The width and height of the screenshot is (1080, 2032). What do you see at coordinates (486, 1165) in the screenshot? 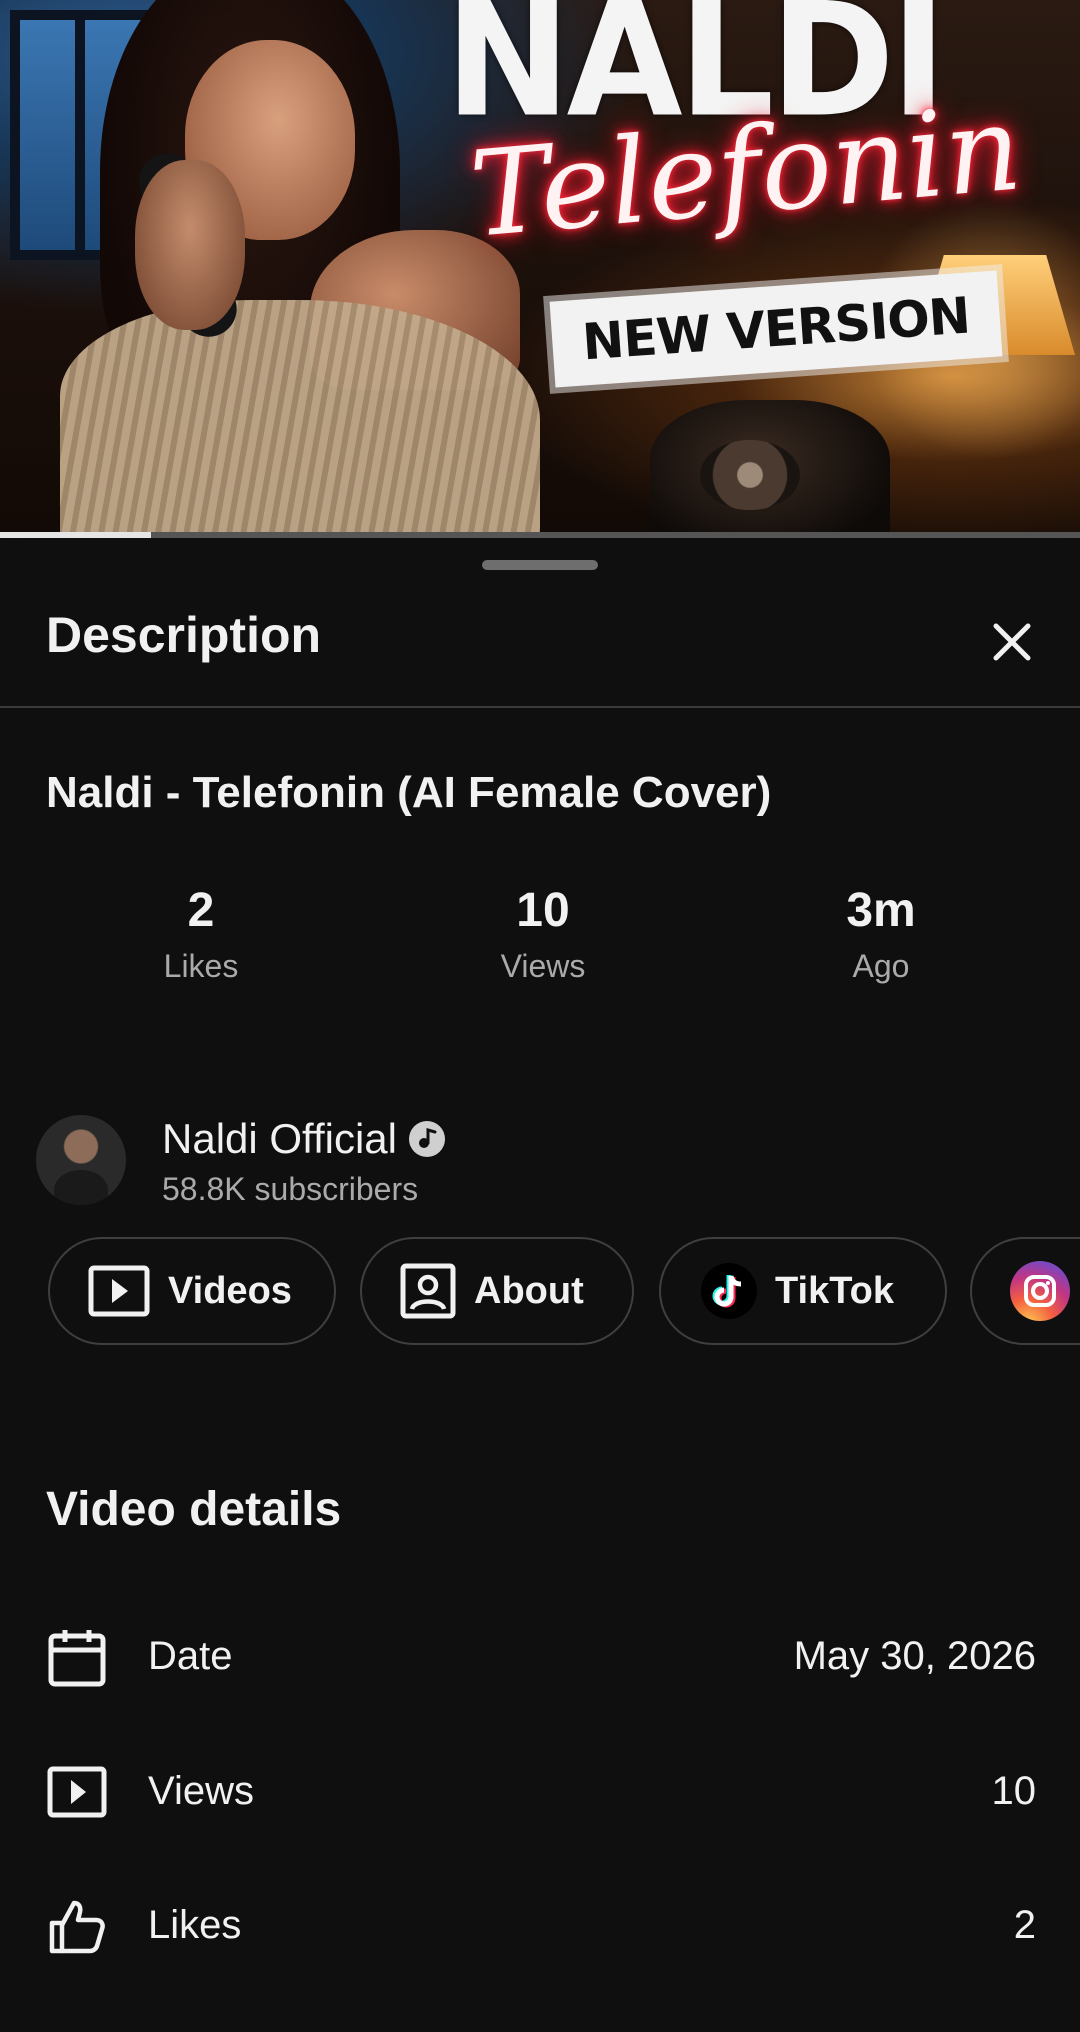
I see `channel-row: Naldi Official 58.8K subscribers` at bounding box center [486, 1165].